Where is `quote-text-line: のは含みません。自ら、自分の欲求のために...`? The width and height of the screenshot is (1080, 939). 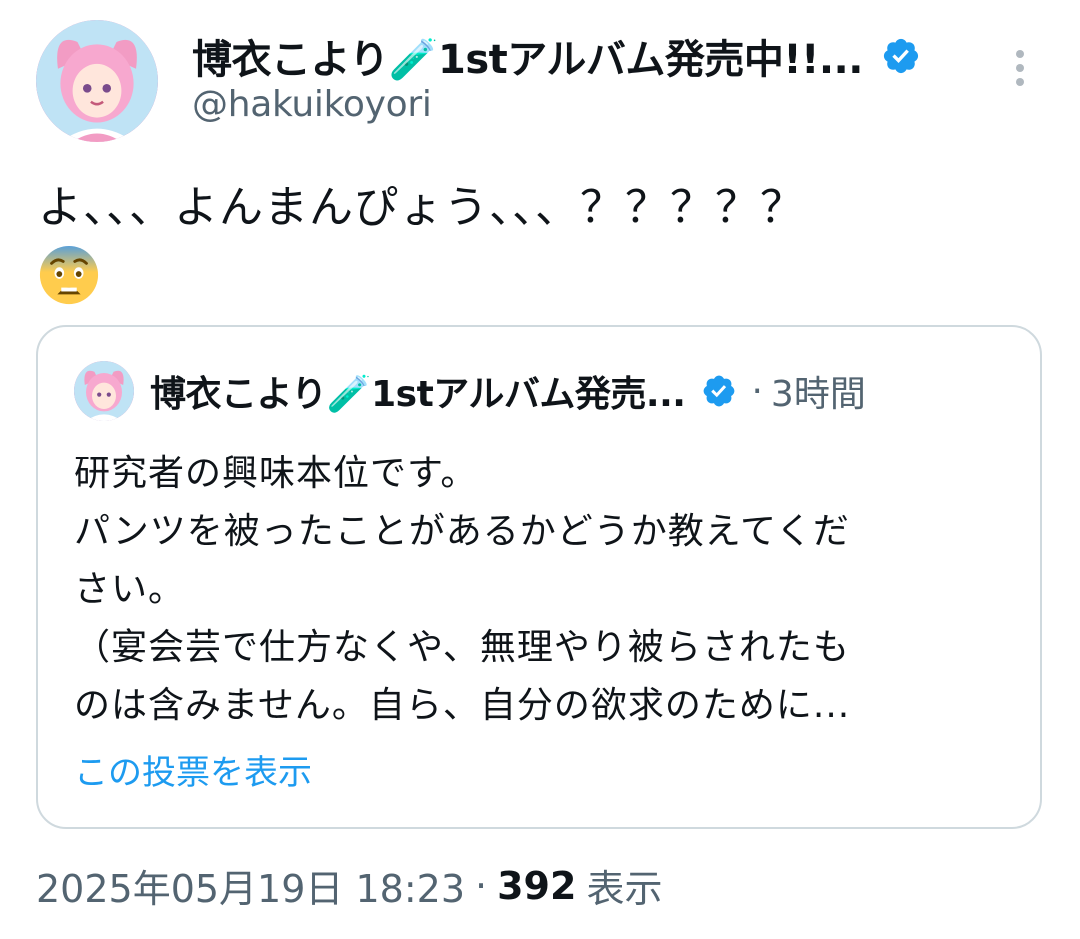
quote-text-line: のは含みません。自ら、自分の欲求のために... is located at coordinates (462, 705).